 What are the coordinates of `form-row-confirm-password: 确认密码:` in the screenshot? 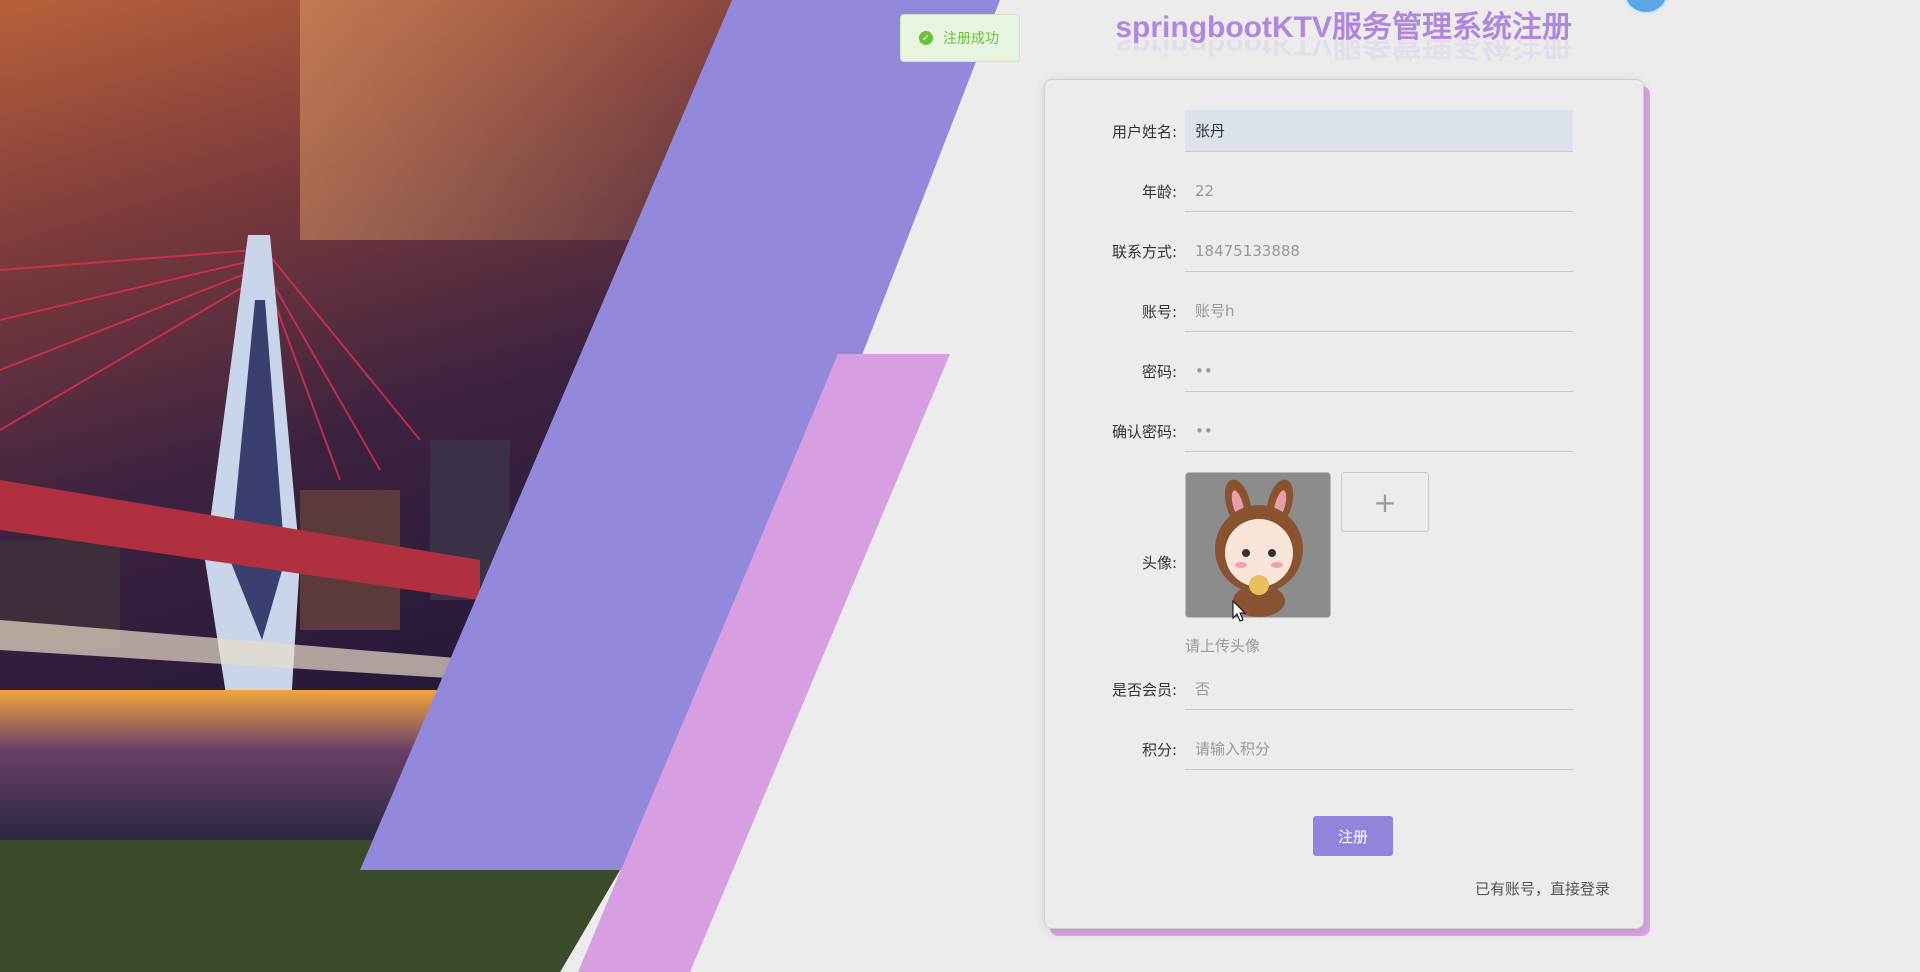 It's located at (1345, 432).